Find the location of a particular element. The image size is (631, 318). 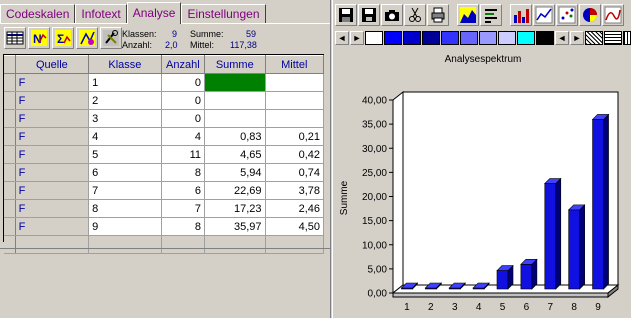

camera-button is located at coordinates (392, 15).